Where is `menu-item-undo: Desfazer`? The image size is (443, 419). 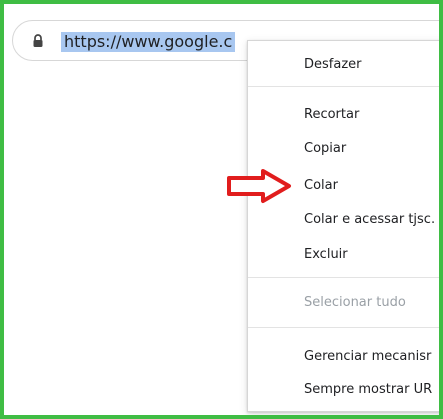
menu-item-undo: Desfazer is located at coordinates (343, 65).